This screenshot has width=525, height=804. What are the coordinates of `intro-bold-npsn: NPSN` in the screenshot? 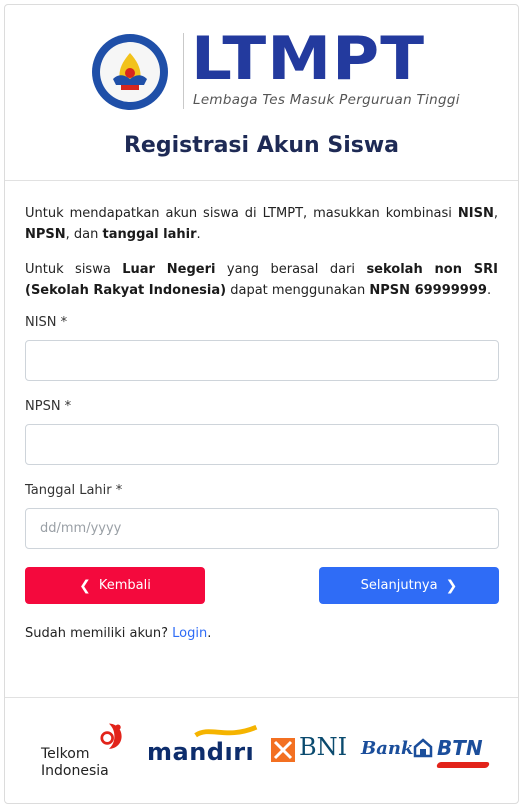 It's located at (45, 234).